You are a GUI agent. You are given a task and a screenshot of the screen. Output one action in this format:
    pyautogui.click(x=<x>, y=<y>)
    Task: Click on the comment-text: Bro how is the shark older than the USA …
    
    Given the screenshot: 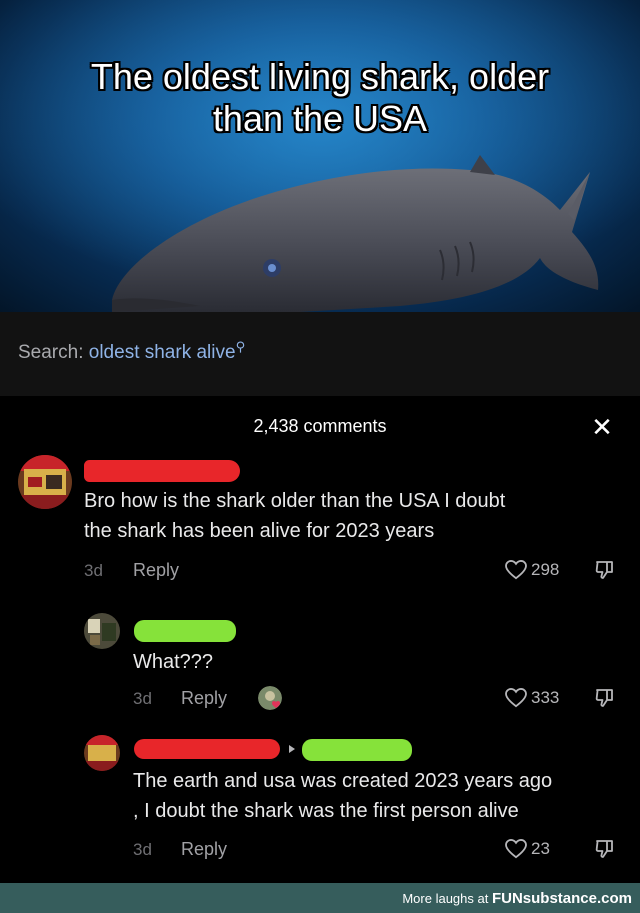 What is the action you would take?
    pyautogui.click(x=354, y=516)
    